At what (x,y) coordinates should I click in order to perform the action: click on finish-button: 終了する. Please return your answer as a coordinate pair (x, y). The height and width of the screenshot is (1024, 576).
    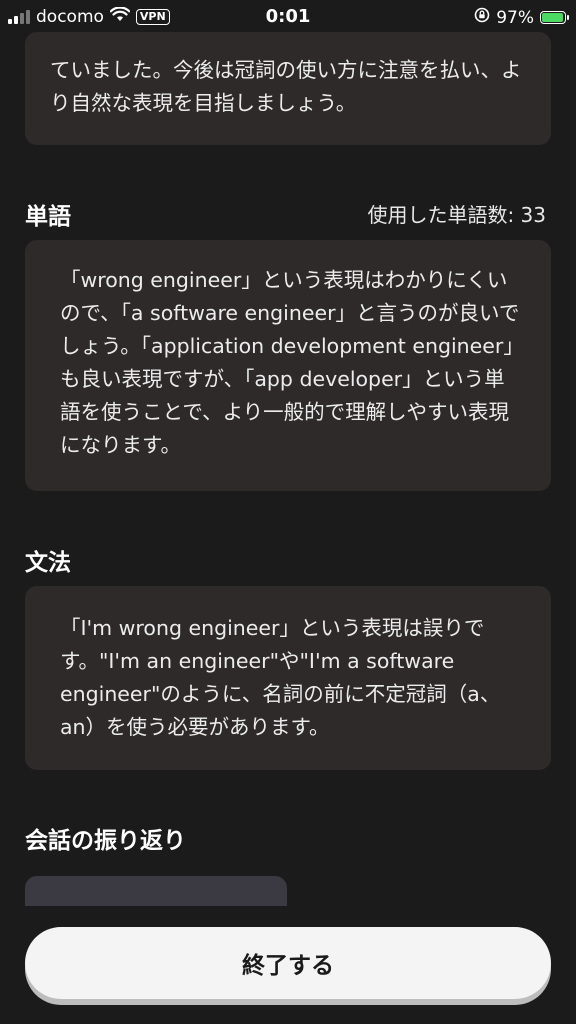
    Looking at the image, I should click on (288, 963).